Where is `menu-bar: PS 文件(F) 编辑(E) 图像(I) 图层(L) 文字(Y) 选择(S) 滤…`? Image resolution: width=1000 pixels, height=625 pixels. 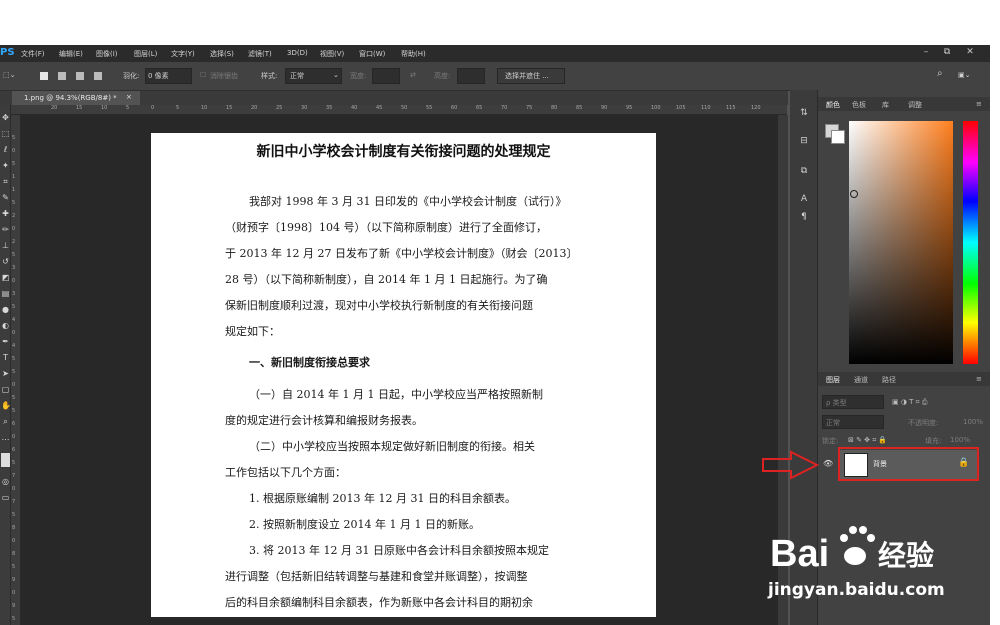
menu-bar: PS 文件(F) 编辑(E) 图像(I) 图层(L) 文字(Y) 选择(S) 滤… is located at coordinates (495, 53).